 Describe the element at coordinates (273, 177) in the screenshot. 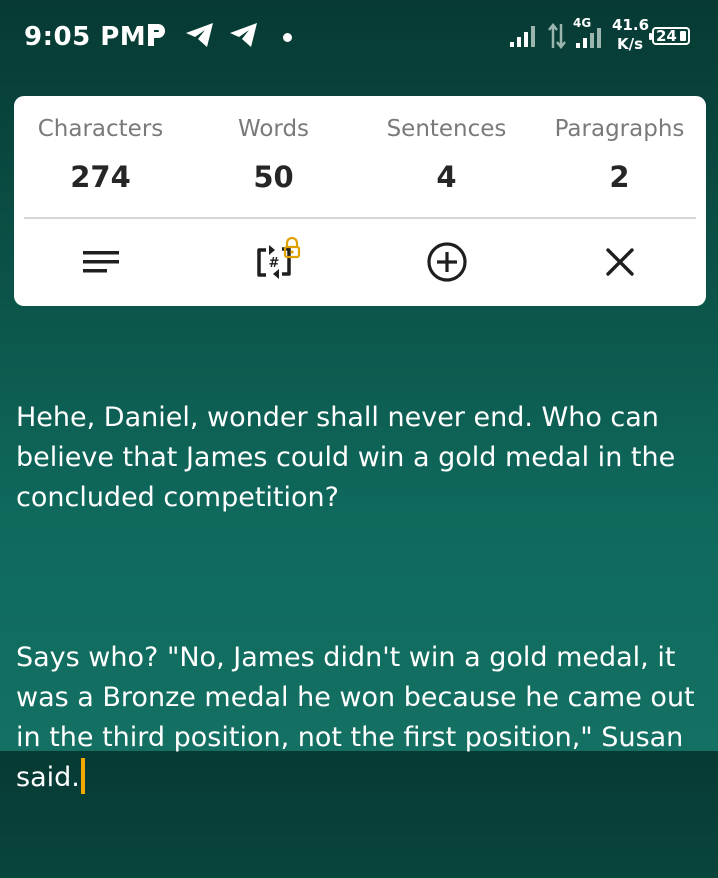

I see `stat-words-value: 50` at that location.